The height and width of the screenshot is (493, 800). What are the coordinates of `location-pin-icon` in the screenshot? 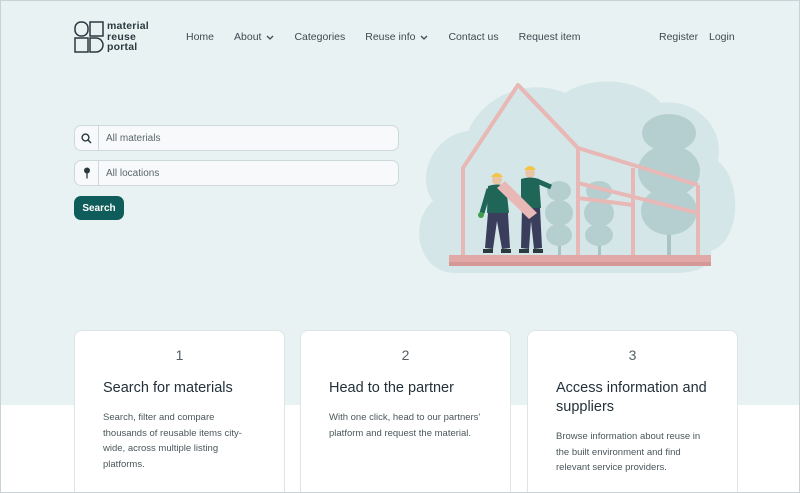 It's located at (87, 173).